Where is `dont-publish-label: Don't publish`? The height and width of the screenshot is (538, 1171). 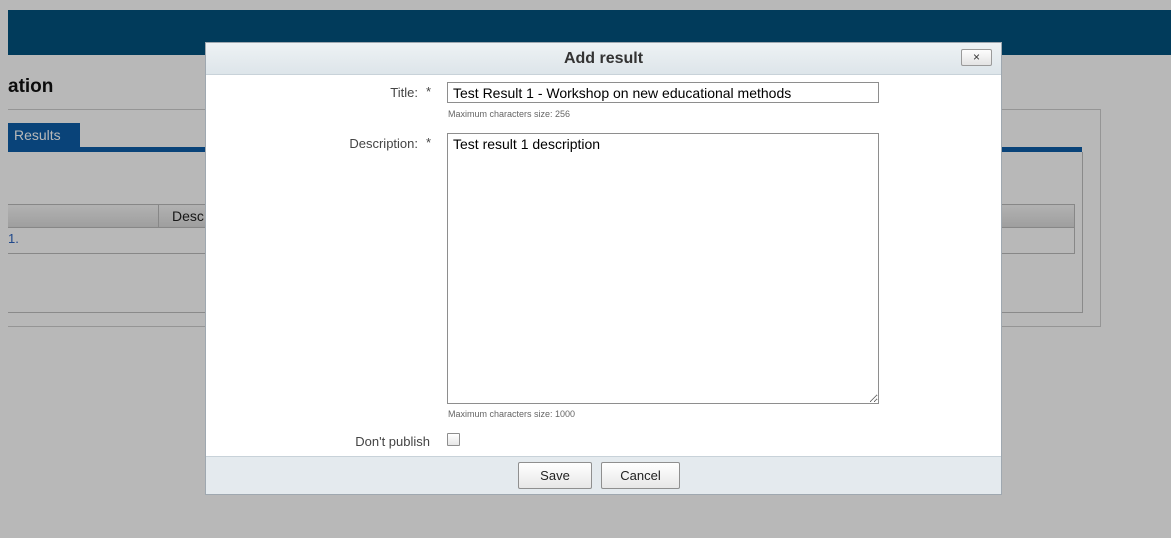
dont-publish-label: Don't publish is located at coordinates (392, 441).